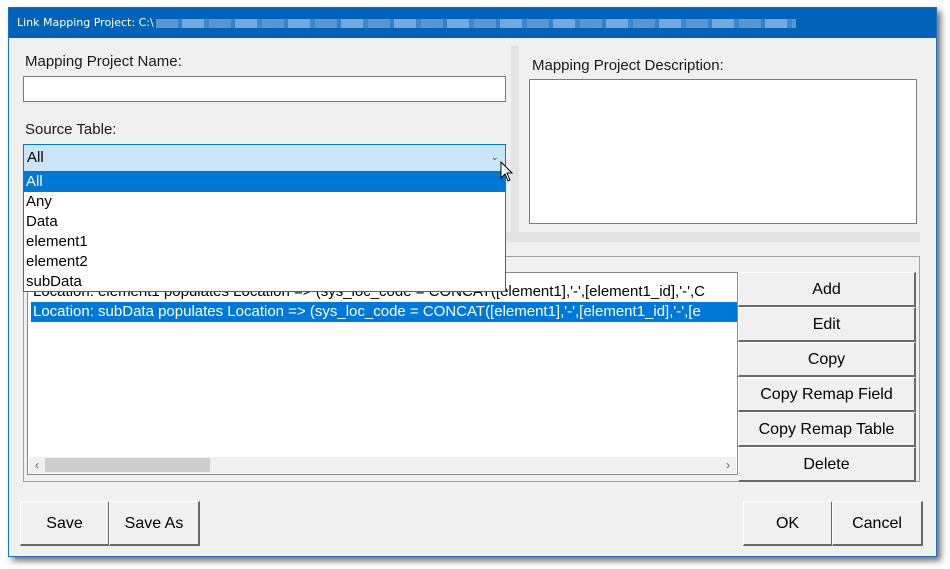  I want to click on description-label: Mapping Project Description:, so click(628, 65).